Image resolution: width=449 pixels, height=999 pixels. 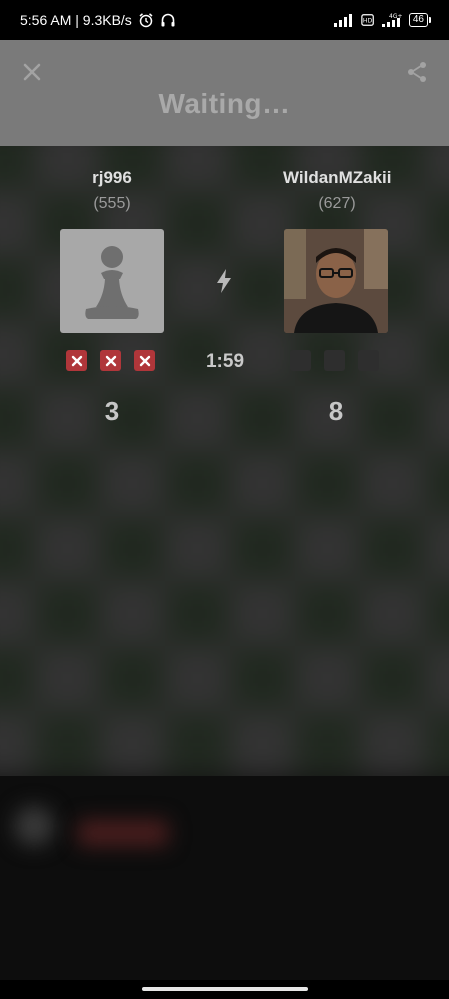 I want to click on chess-pawn-icon, so click(x=112, y=282).